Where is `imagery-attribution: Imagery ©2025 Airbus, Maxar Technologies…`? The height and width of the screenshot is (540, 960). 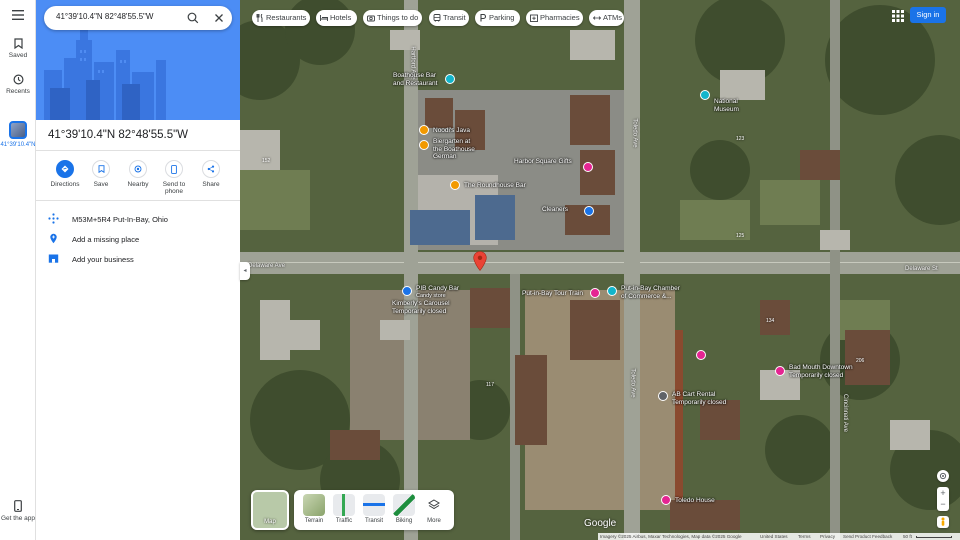 imagery-attribution: Imagery ©2025 Airbus, Maxar Technologies… is located at coordinates (671, 536).